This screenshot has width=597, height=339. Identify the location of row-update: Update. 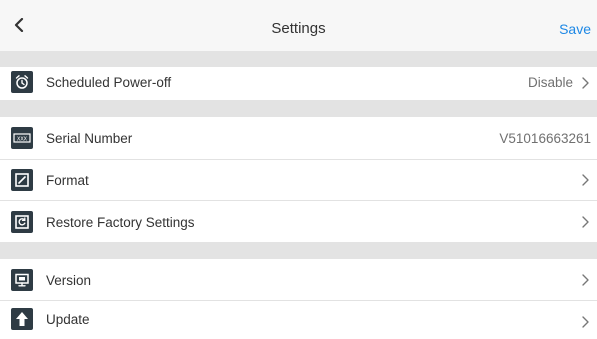
(298, 320).